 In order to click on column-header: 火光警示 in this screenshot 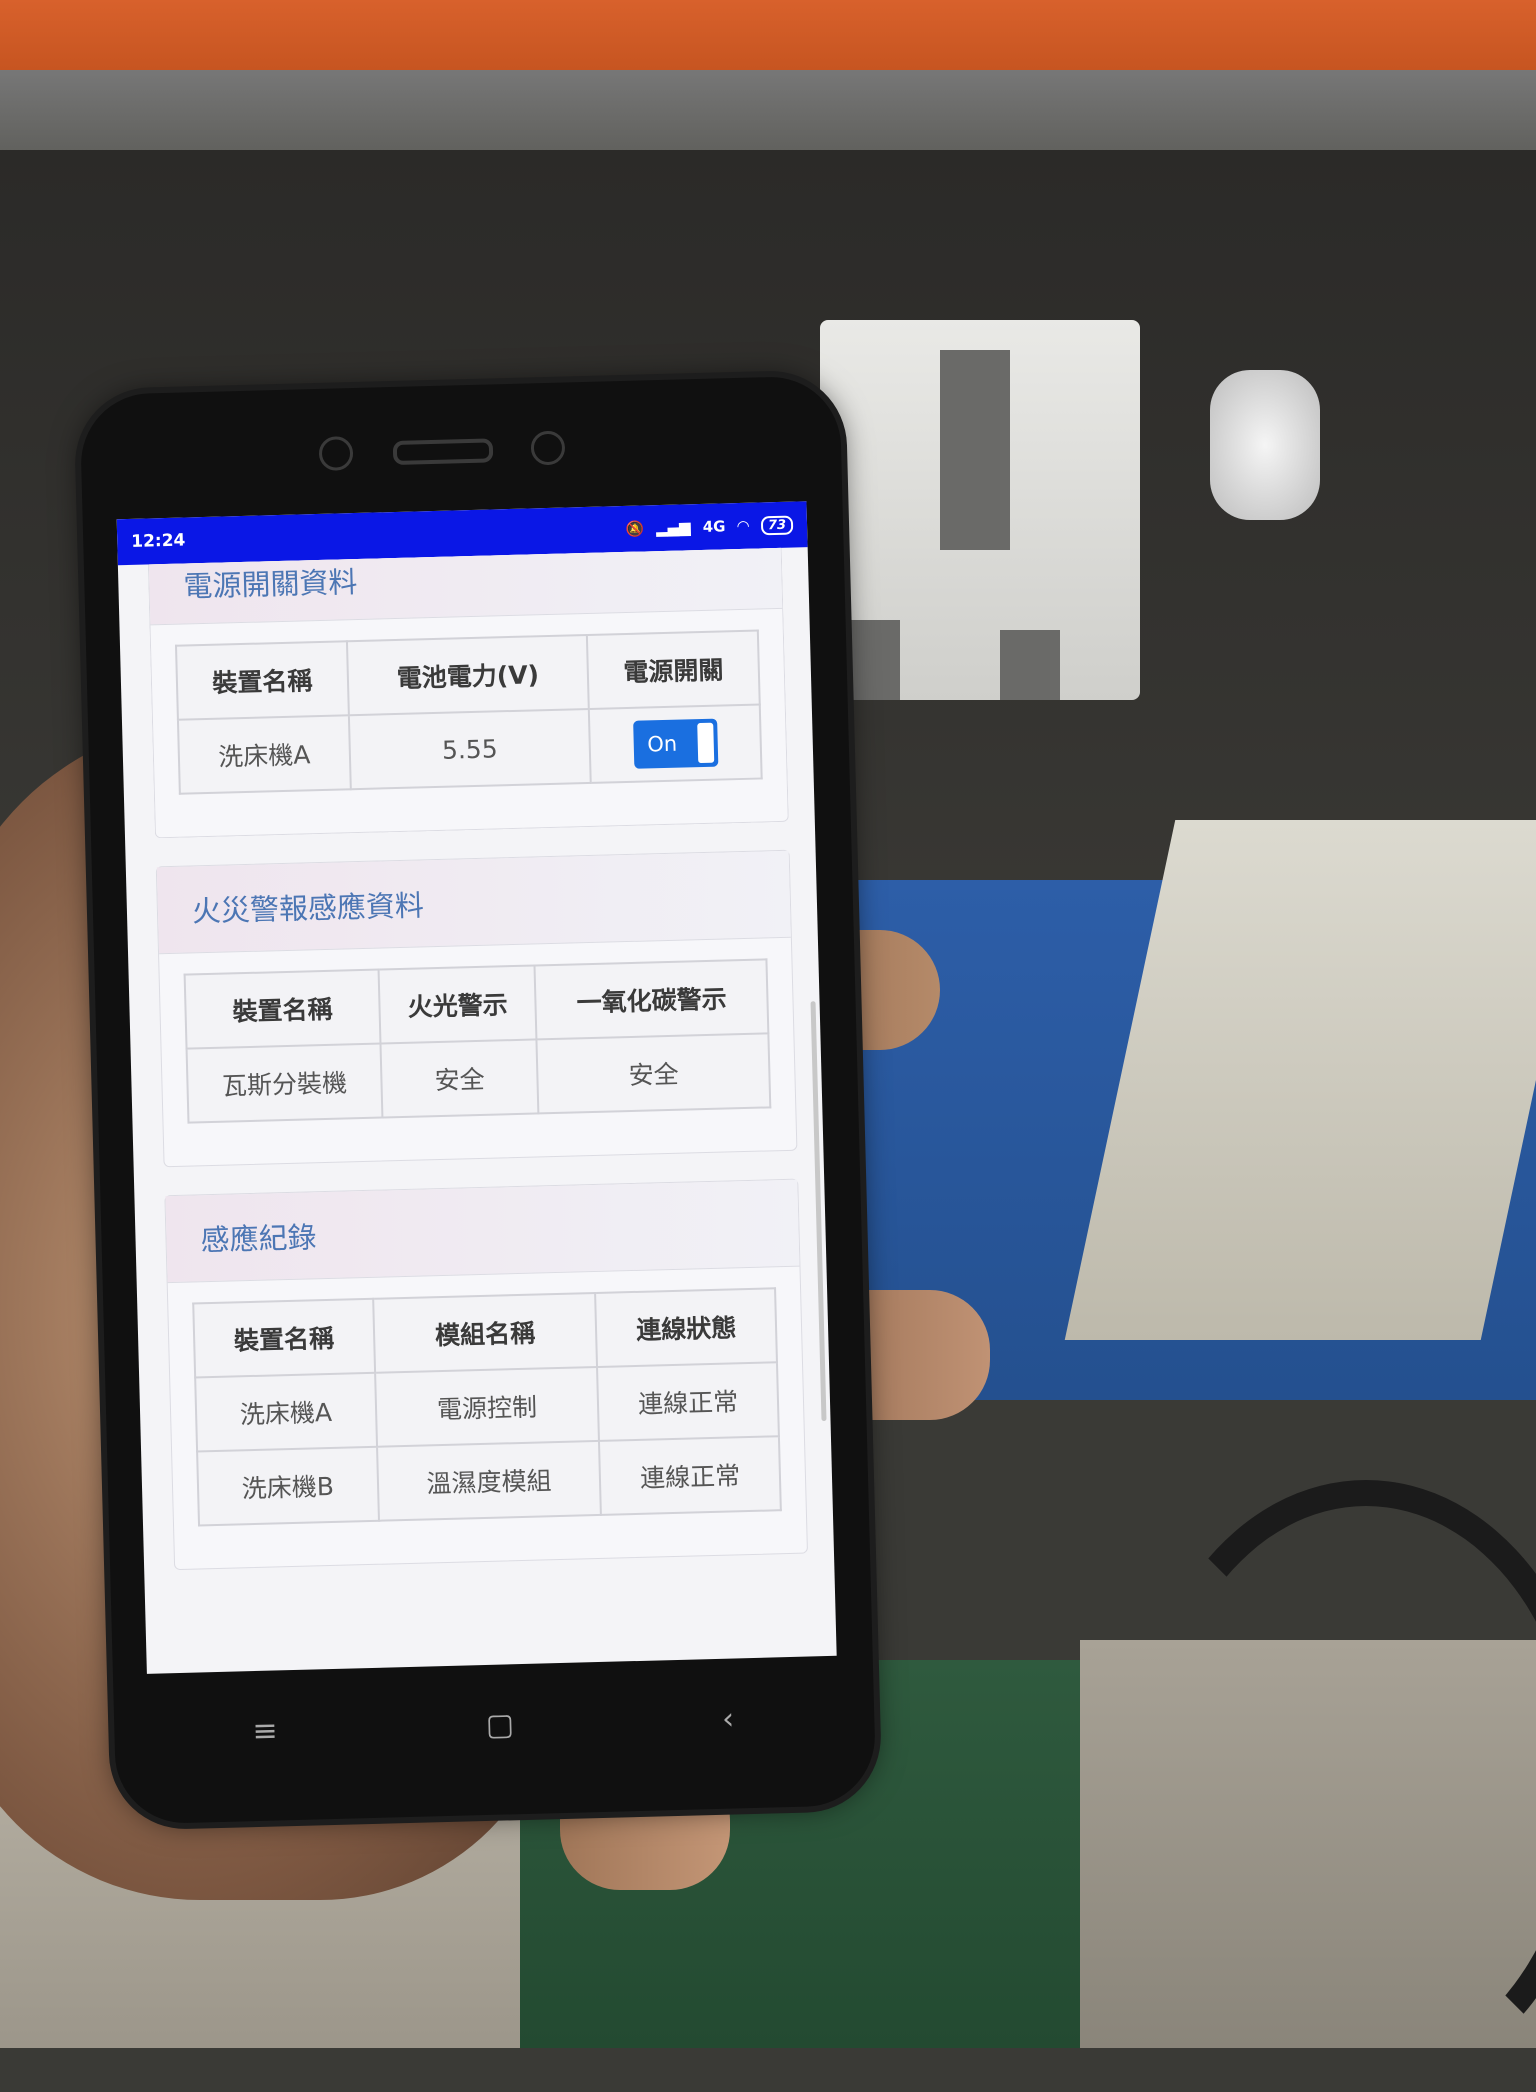, I will do `click(457, 1004)`.